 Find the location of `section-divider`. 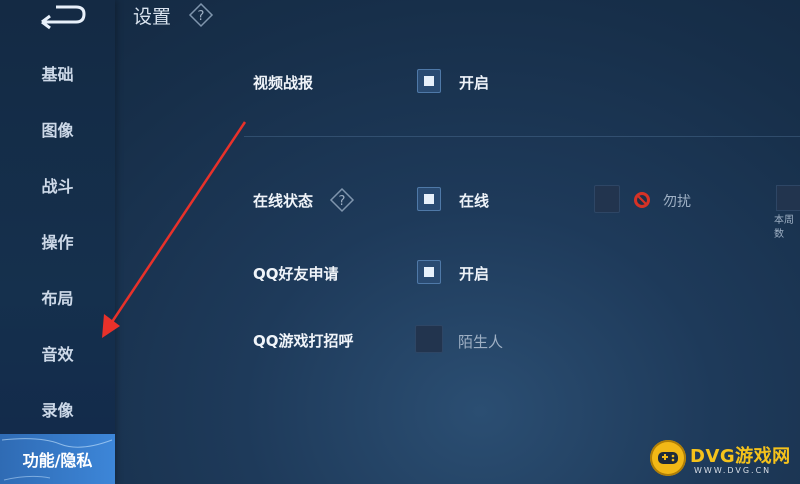

section-divider is located at coordinates (522, 136).